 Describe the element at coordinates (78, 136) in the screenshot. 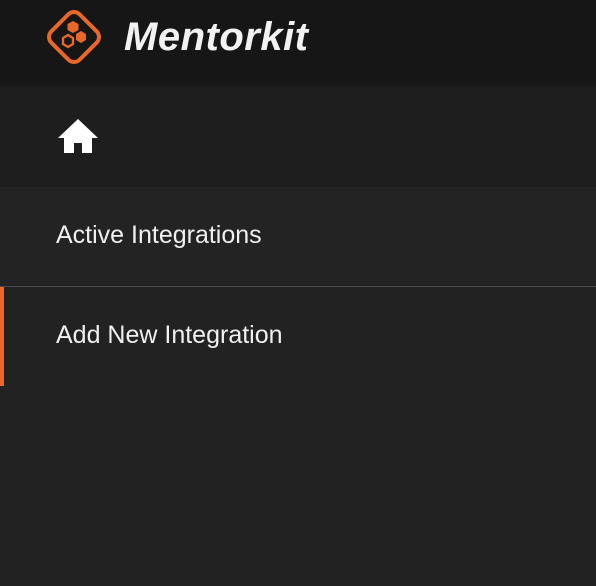

I see `home-icon` at that location.